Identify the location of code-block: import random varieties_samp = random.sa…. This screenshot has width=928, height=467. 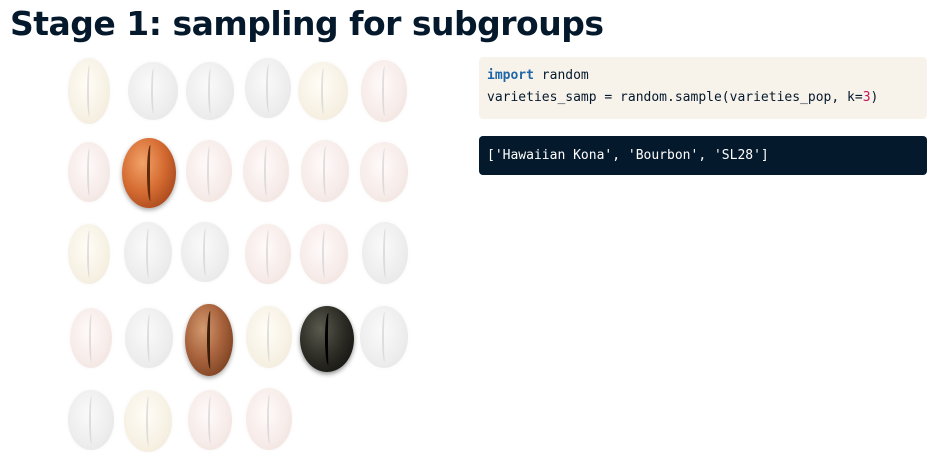
(703, 88).